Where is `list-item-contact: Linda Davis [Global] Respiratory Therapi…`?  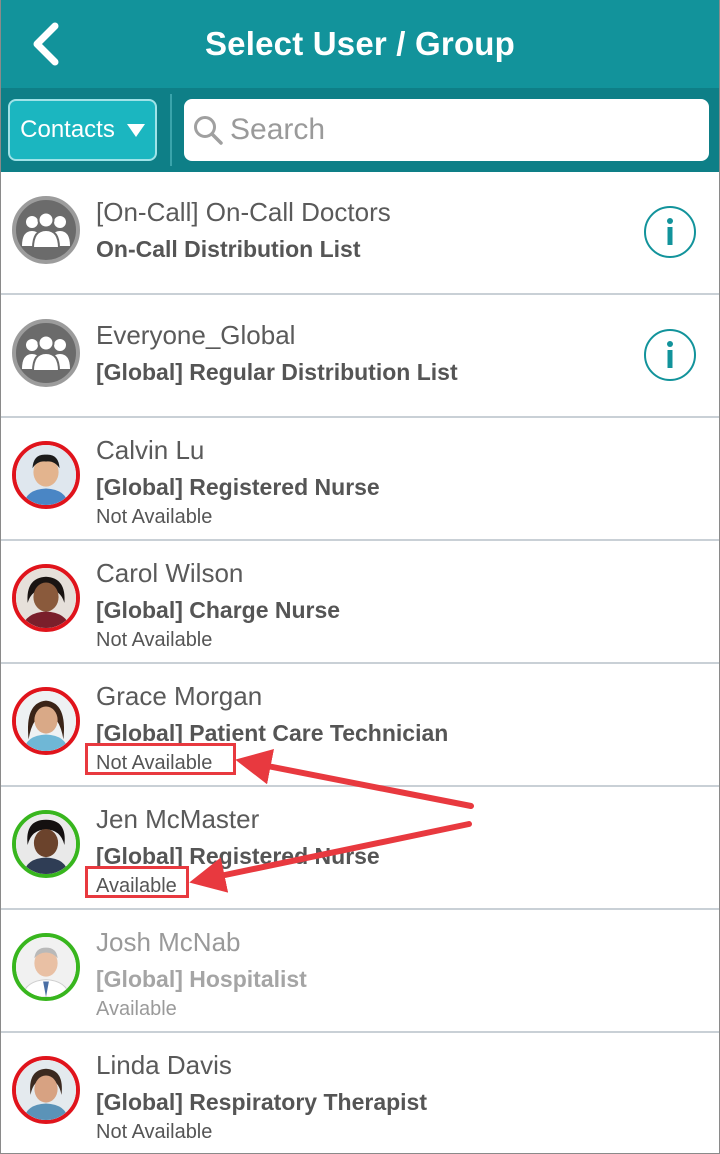 list-item-contact: Linda Davis [Global] Respiratory Therapi… is located at coordinates (360, 1093).